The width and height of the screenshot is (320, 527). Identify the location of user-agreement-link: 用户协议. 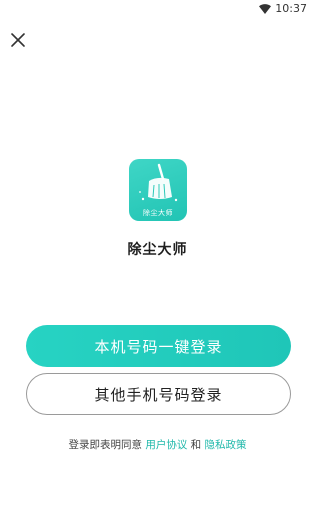
(166, 445).